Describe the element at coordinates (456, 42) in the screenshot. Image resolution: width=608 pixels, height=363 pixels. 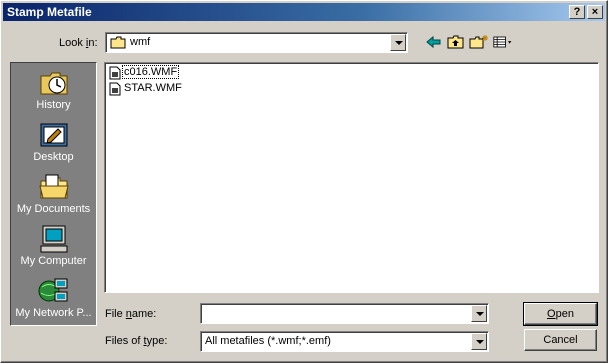
I see `up-one-level-icon` at that location.